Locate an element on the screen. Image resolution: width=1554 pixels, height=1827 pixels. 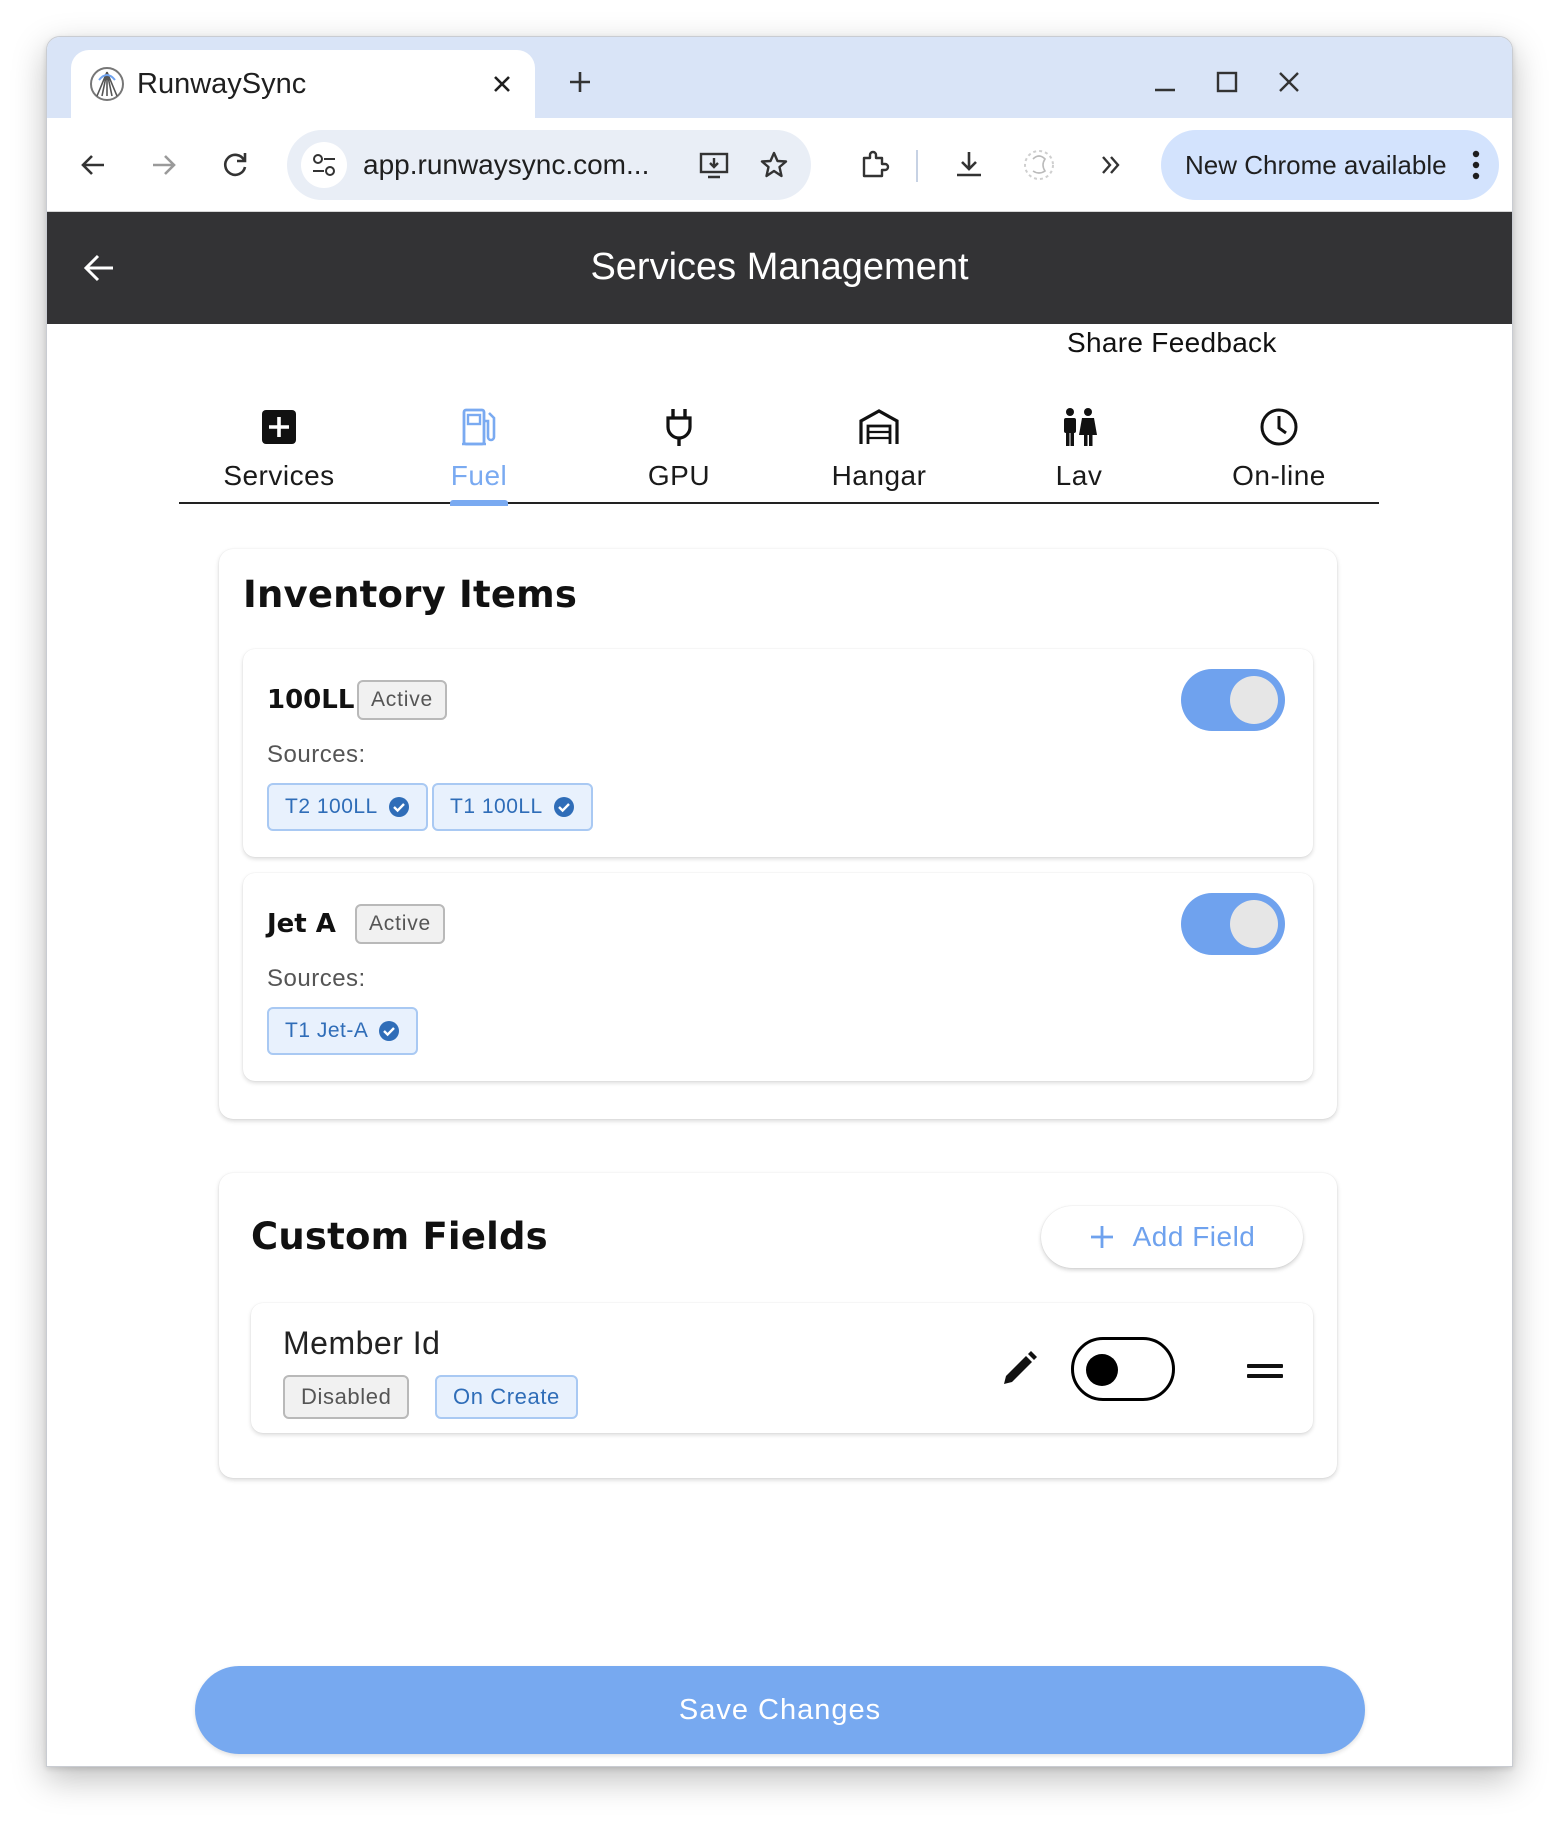
custom-field-row: Member Id Disabled On Create is located at coordinates (782, 1368).